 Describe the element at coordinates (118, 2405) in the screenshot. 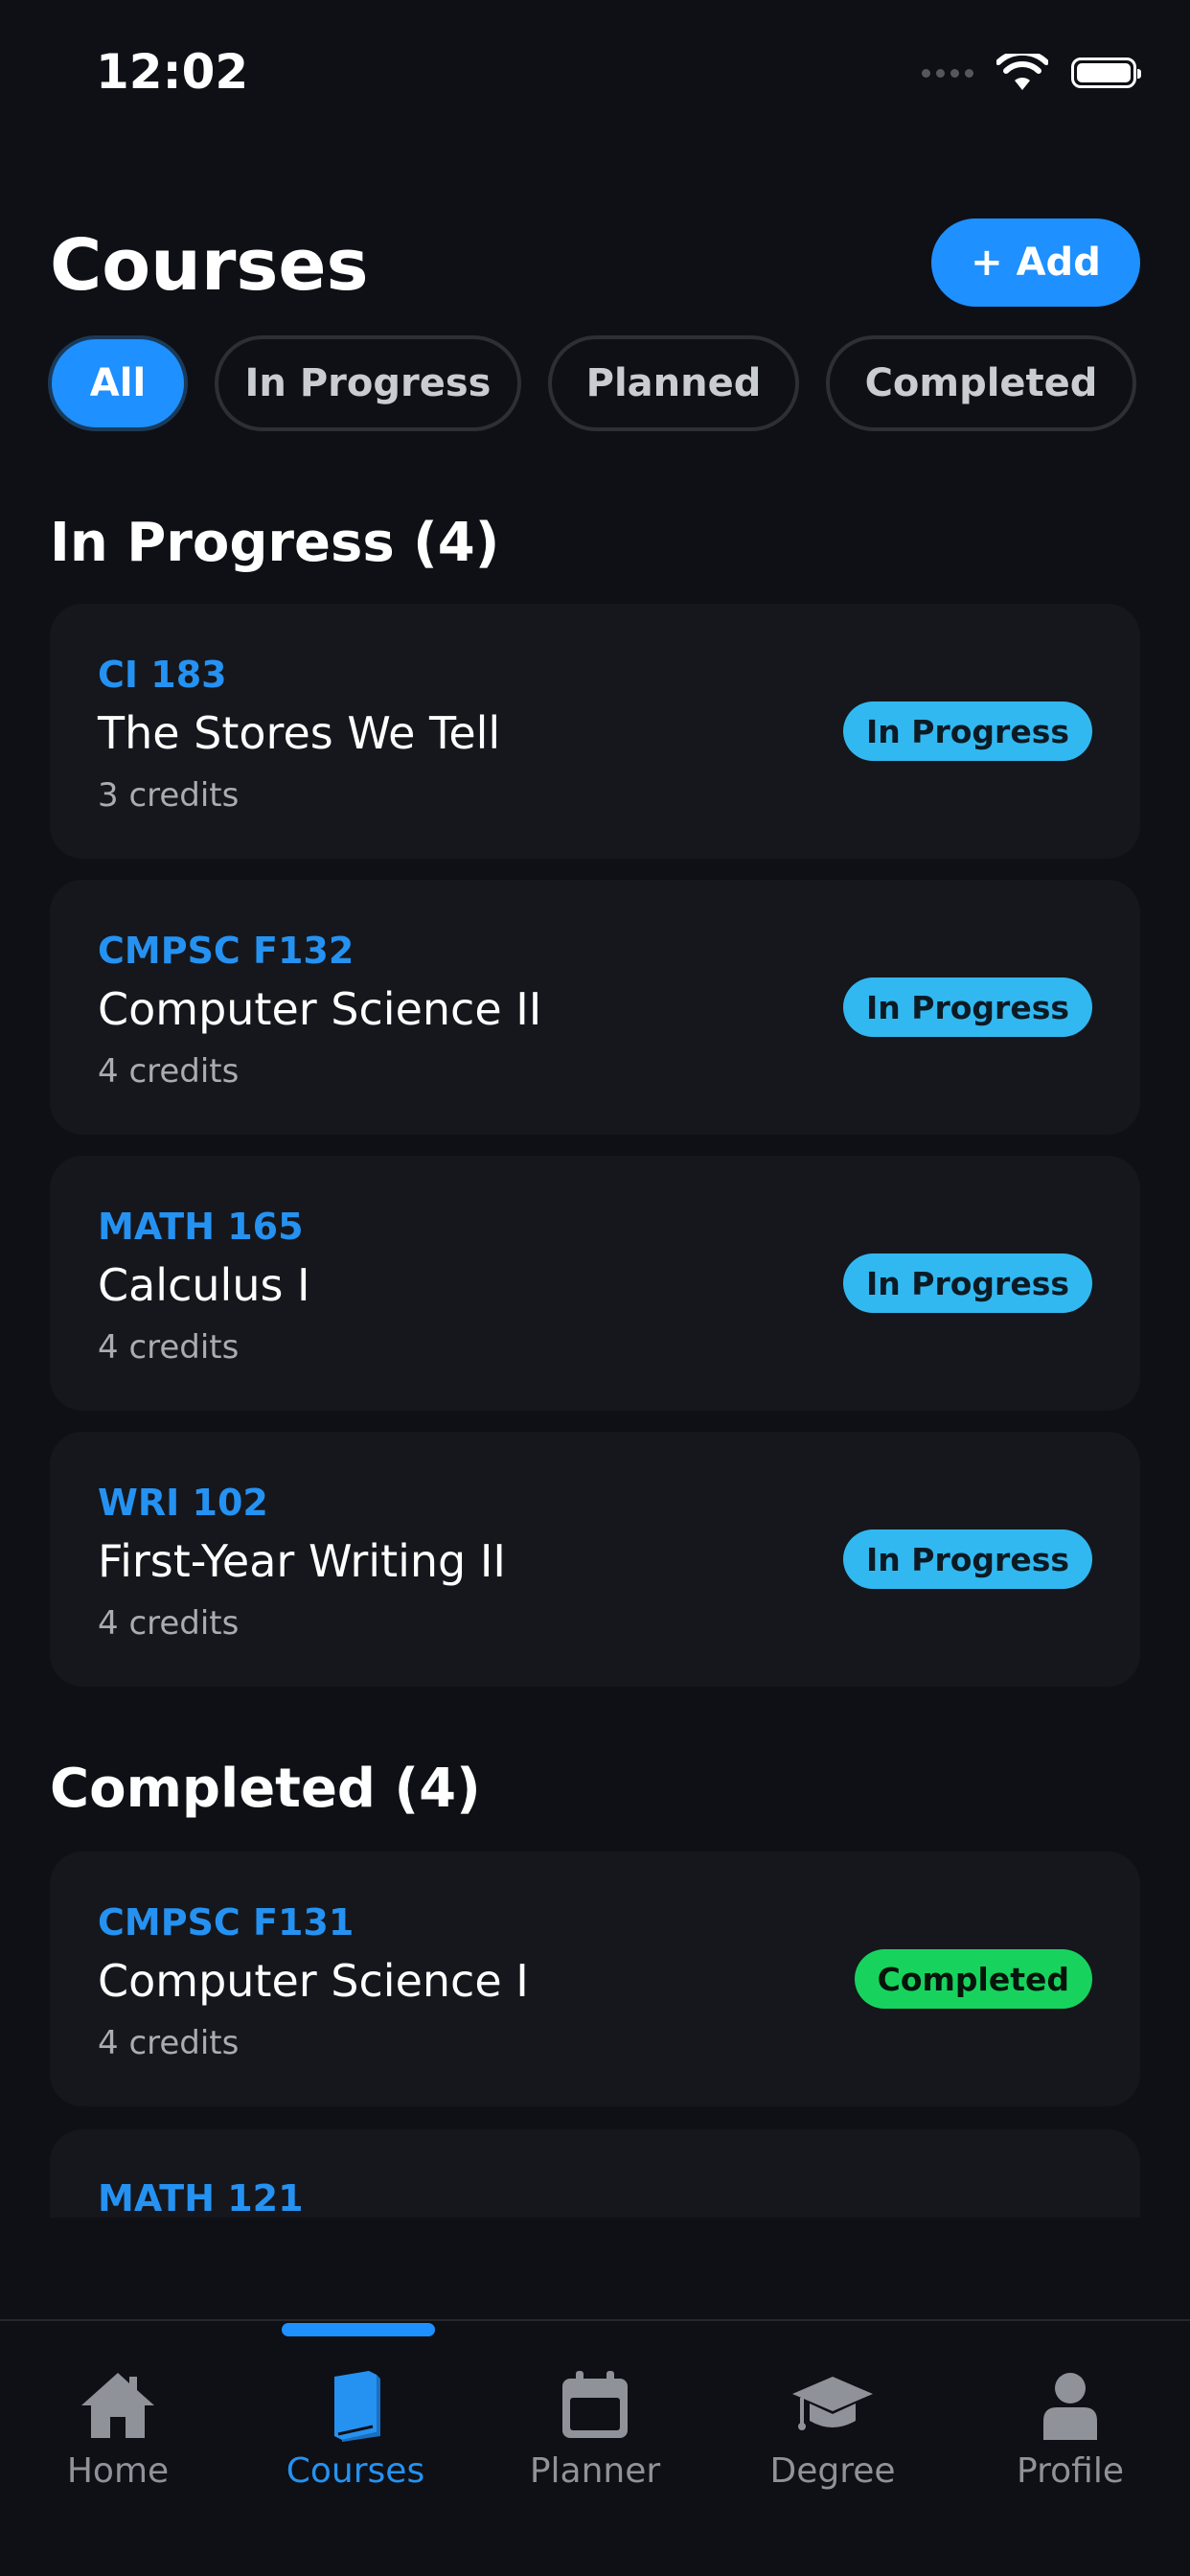

I see `home-icon` at that location.